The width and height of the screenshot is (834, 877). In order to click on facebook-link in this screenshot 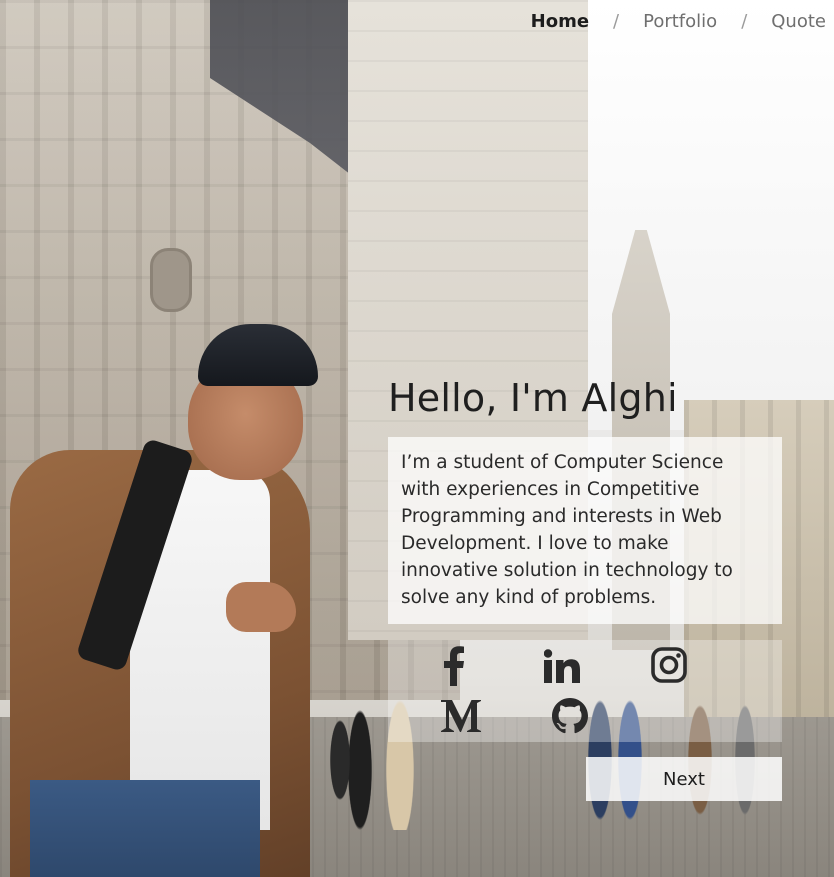, I will do `click(454, 666)`.